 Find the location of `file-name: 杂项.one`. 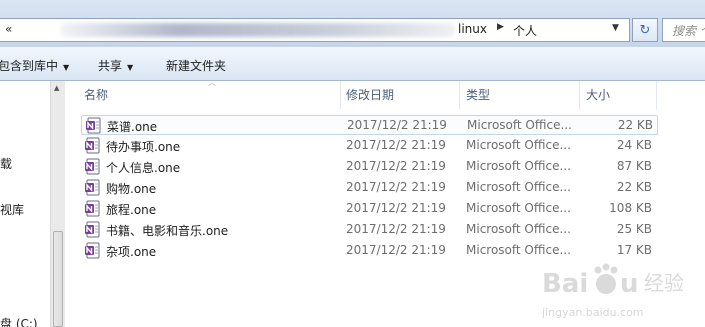

file-name: 杂项.one is located at coordinates (131, 252).